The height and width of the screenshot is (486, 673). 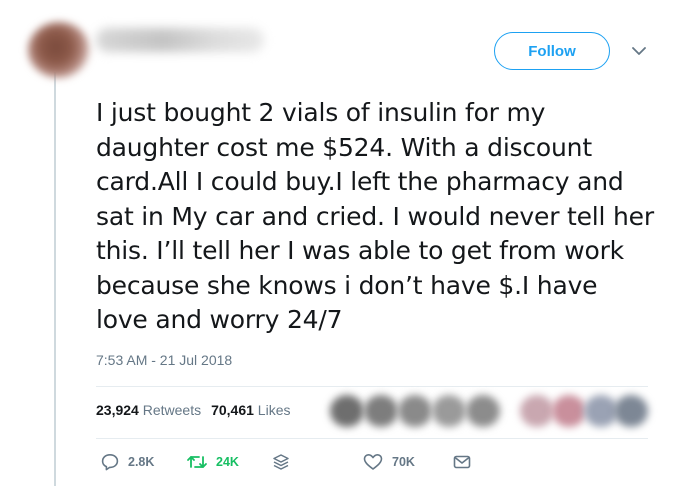 I want to click on liker-avatars-redacted, so click(x=488, y=411).